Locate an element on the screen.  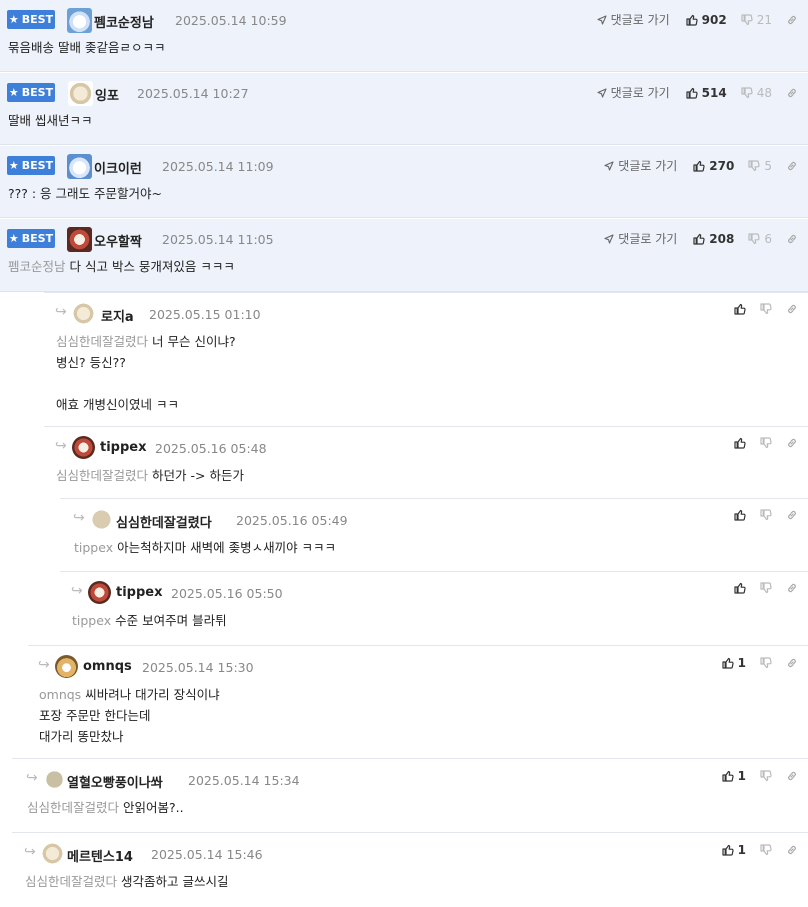
comment-text: 다 식고 박스 뭉개져있음 ㅋㅋㅋ is located at coordinates (152, 266).